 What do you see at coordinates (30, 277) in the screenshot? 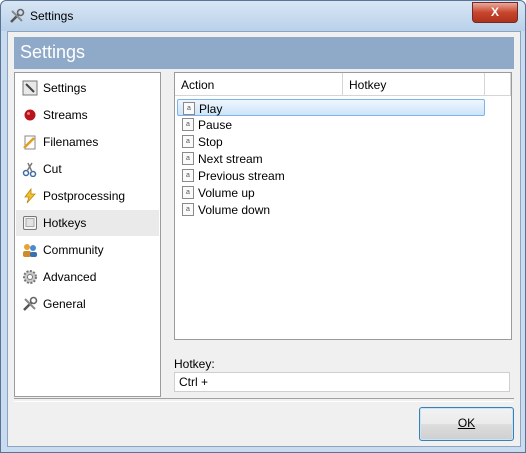
I see `gear-icon` at bounding box center [30, 277].